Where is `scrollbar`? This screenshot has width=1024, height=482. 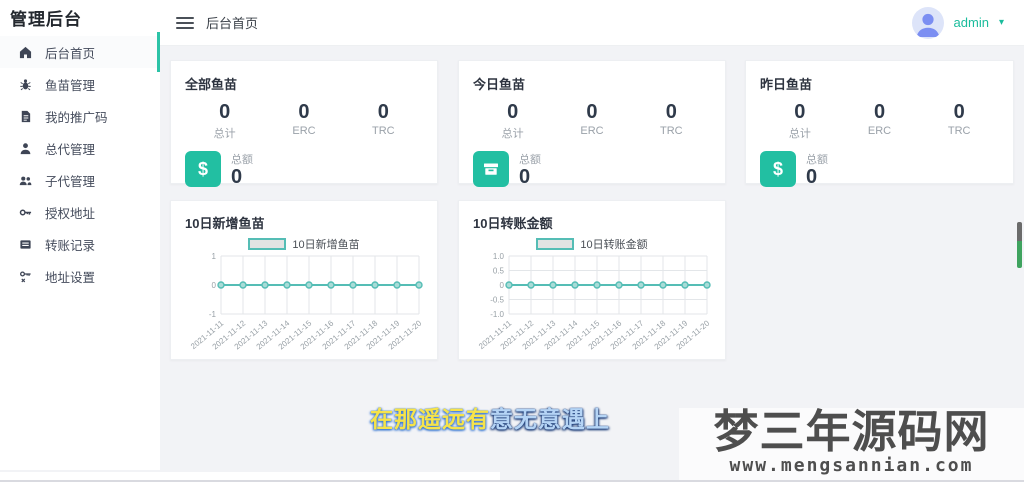
scrollbar is located at coordinates (1019, 245).